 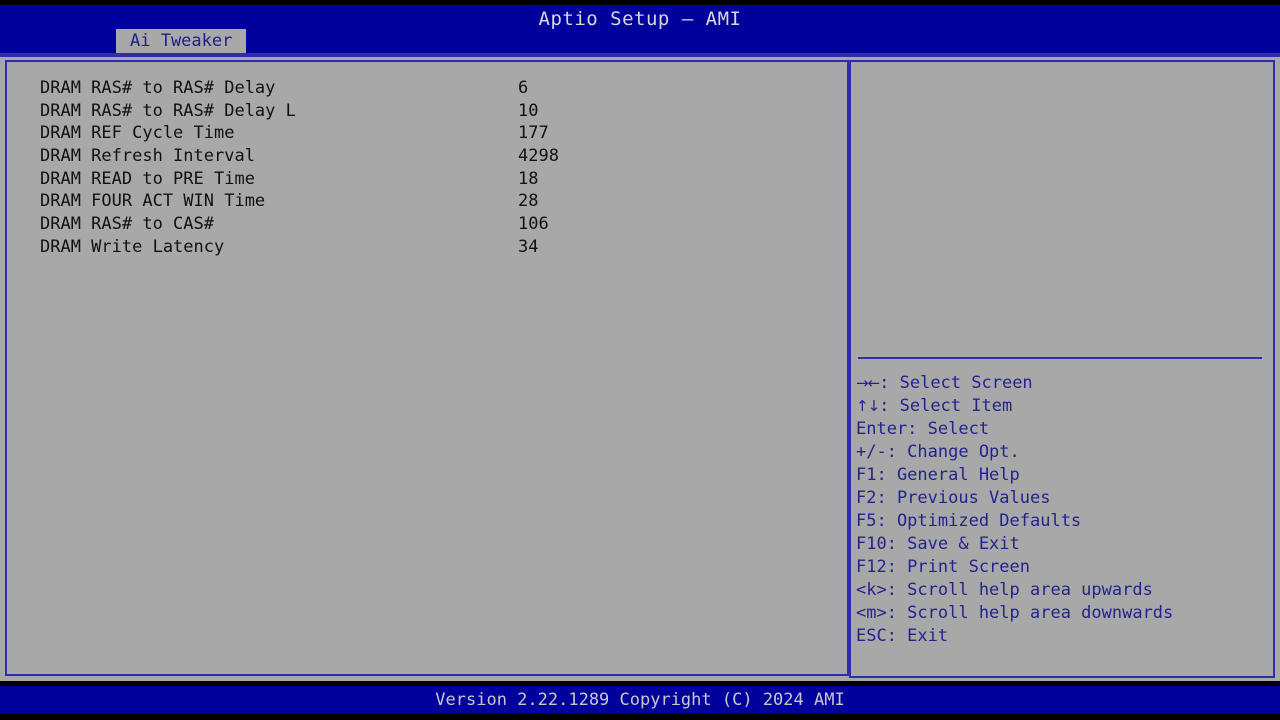 What do you see at coordinates (528, 201) in the screenshot?
I see `setting-value: 28` at bounding box center [528, 201].